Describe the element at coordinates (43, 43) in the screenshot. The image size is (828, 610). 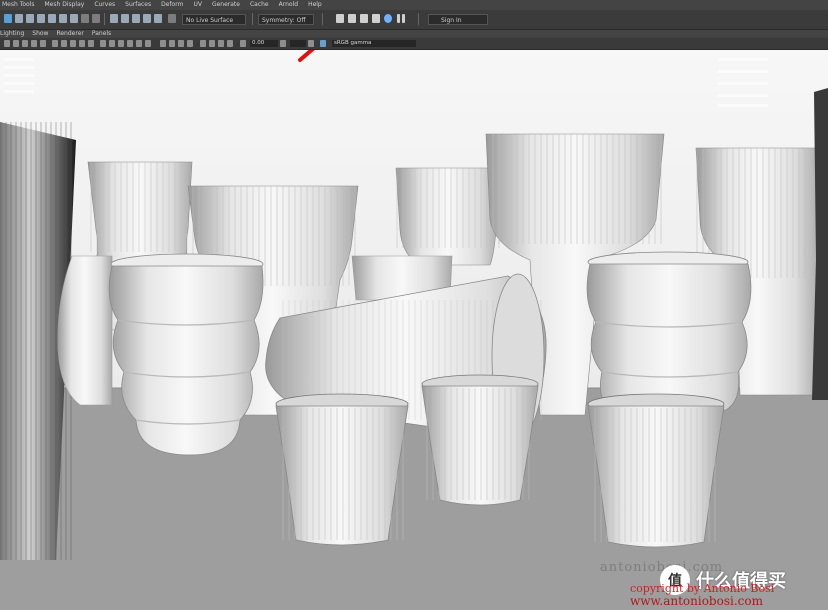
I see `grid-icon` at that location.